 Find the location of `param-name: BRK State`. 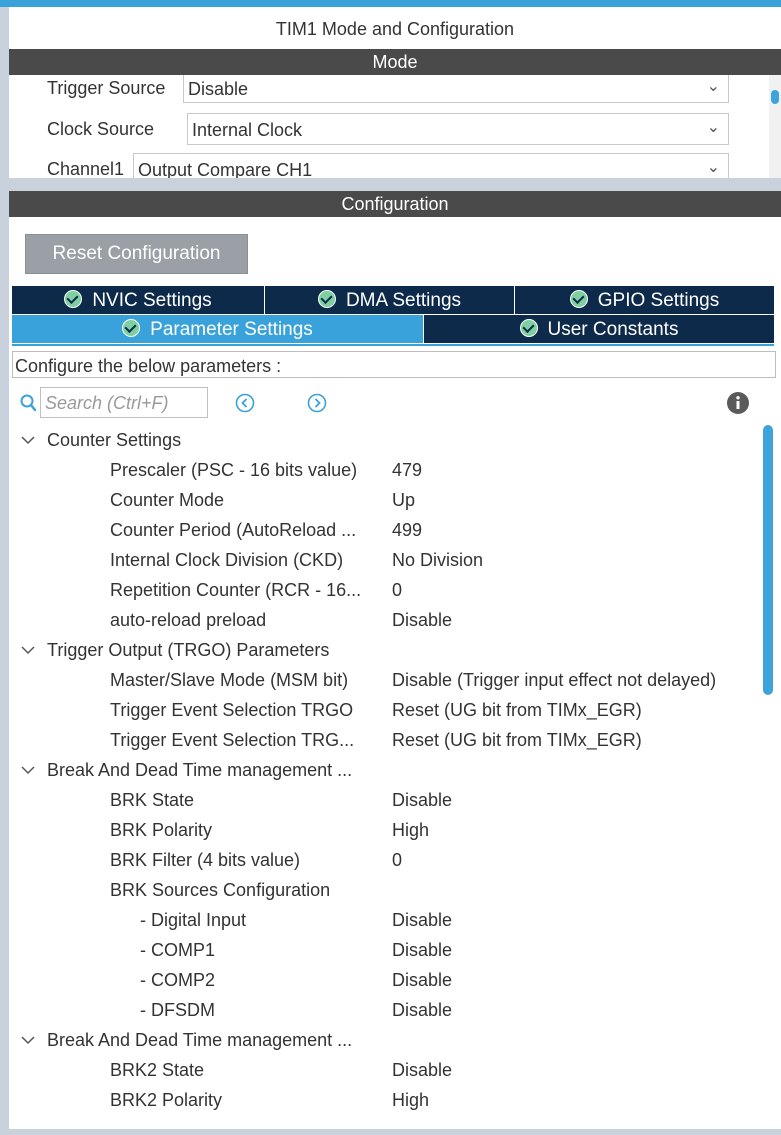

param-name: BRK State is located at coordinates (152, 800).